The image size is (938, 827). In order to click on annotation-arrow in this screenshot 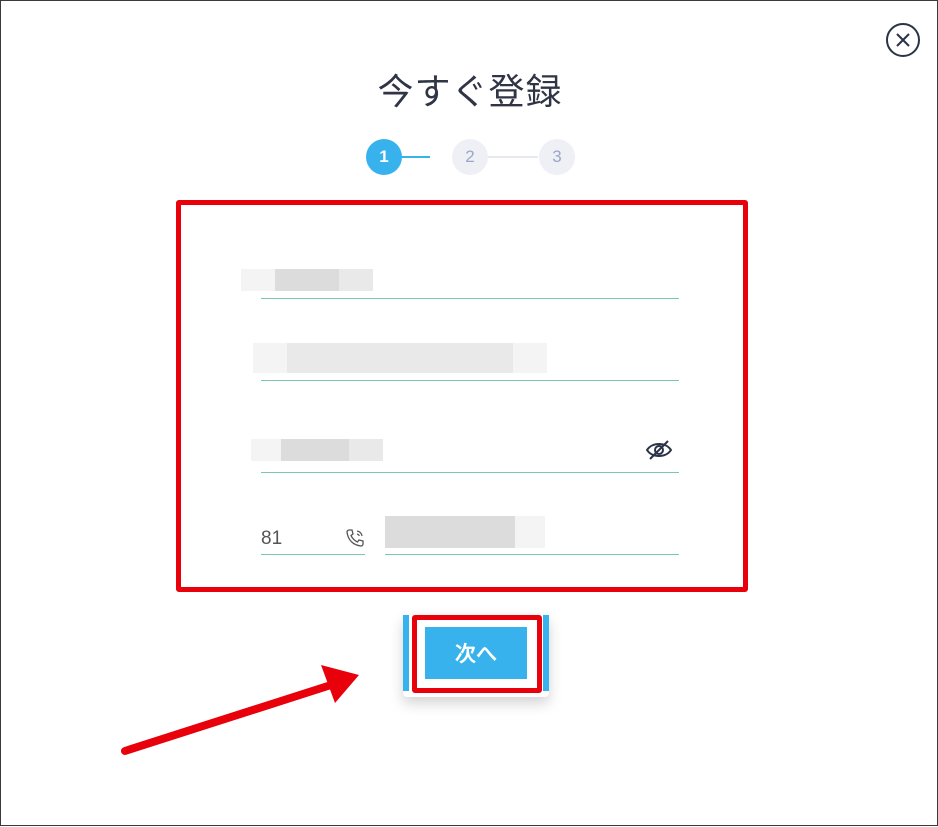, I will do `click(240, 710)`.